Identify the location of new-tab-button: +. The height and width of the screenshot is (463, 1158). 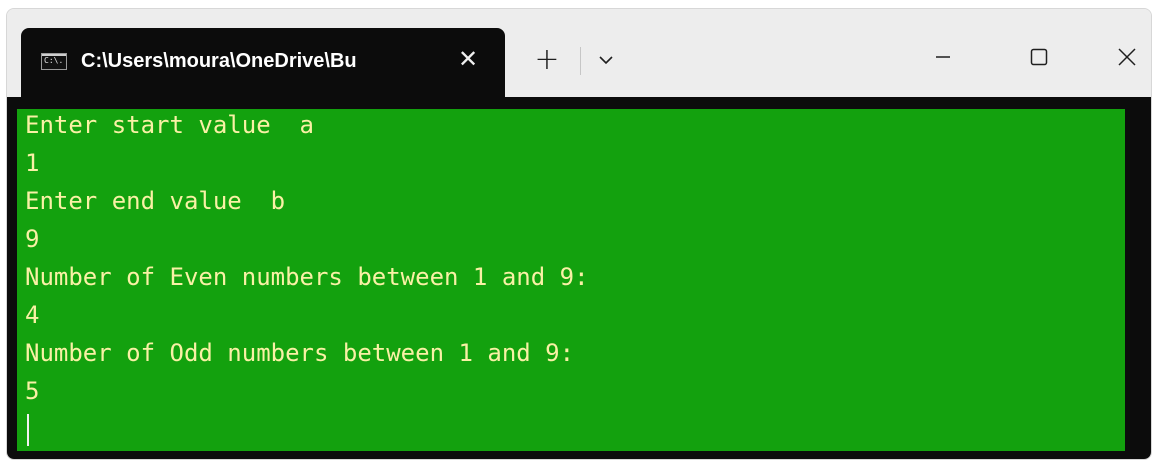
(547, 60).